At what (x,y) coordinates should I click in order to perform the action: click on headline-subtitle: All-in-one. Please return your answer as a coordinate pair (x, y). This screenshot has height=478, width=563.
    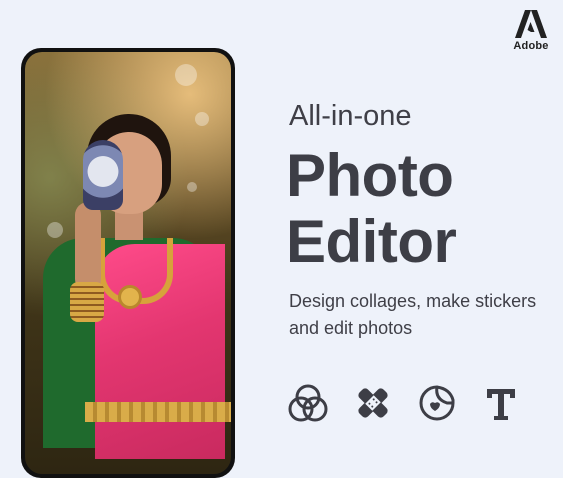
    Looking at the image, I should click on (350, 116).